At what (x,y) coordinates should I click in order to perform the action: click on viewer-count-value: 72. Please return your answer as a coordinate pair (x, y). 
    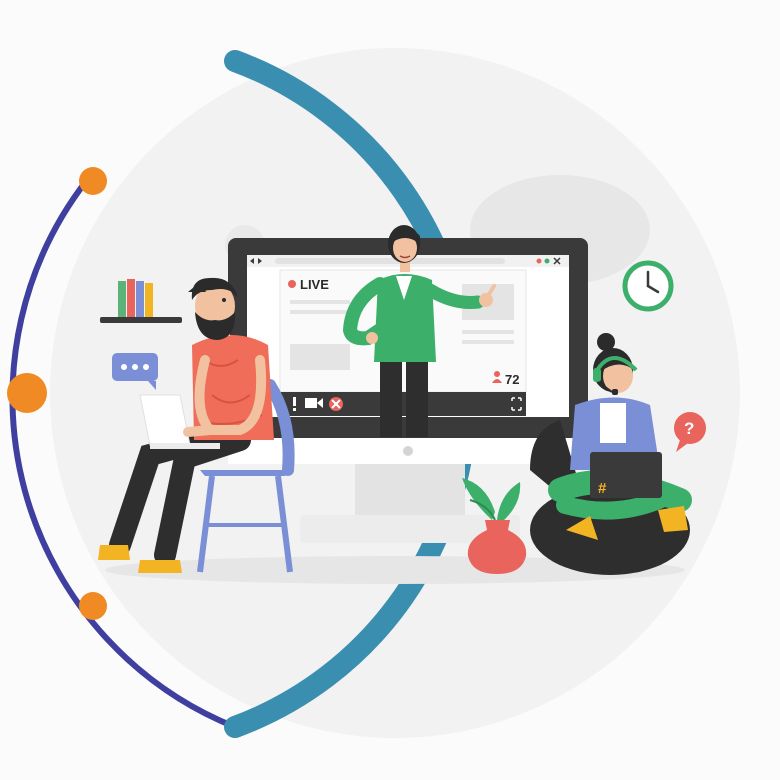
    Looking at the image, I should click on (512, 379).